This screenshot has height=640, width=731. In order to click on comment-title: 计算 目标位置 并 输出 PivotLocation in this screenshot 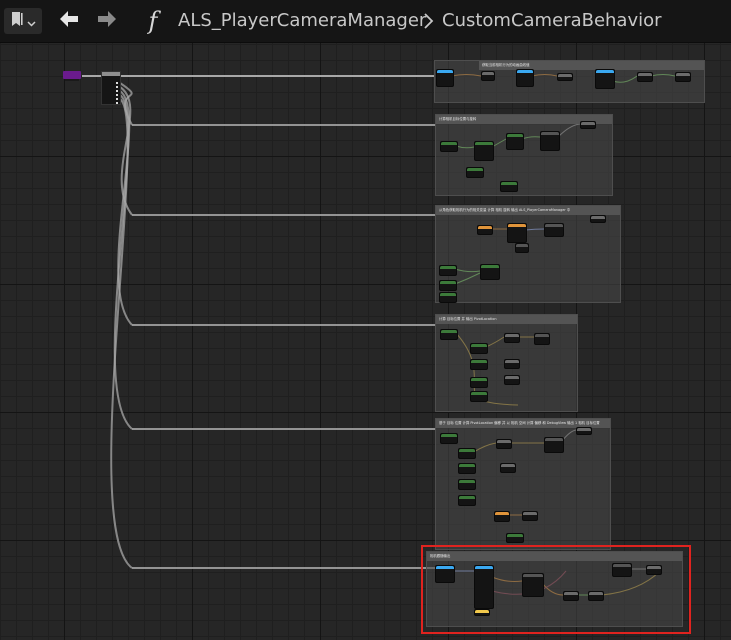, I will do `click(506, 319)`.